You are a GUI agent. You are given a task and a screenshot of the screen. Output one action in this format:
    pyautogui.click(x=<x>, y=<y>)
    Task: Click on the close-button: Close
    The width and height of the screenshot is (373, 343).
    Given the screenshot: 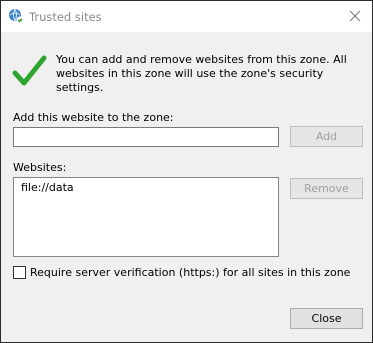 What is the action you would take?
    pyautogui.click(x=326, y=318)
    